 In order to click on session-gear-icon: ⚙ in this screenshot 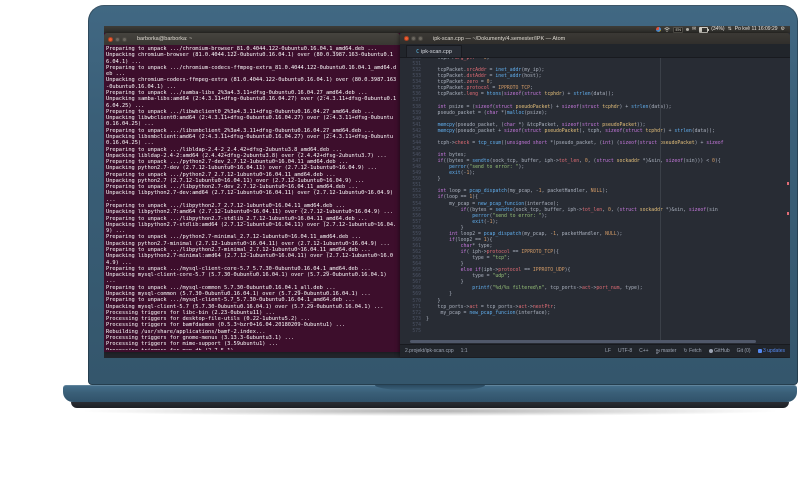, I will do `click(783, 29)`.